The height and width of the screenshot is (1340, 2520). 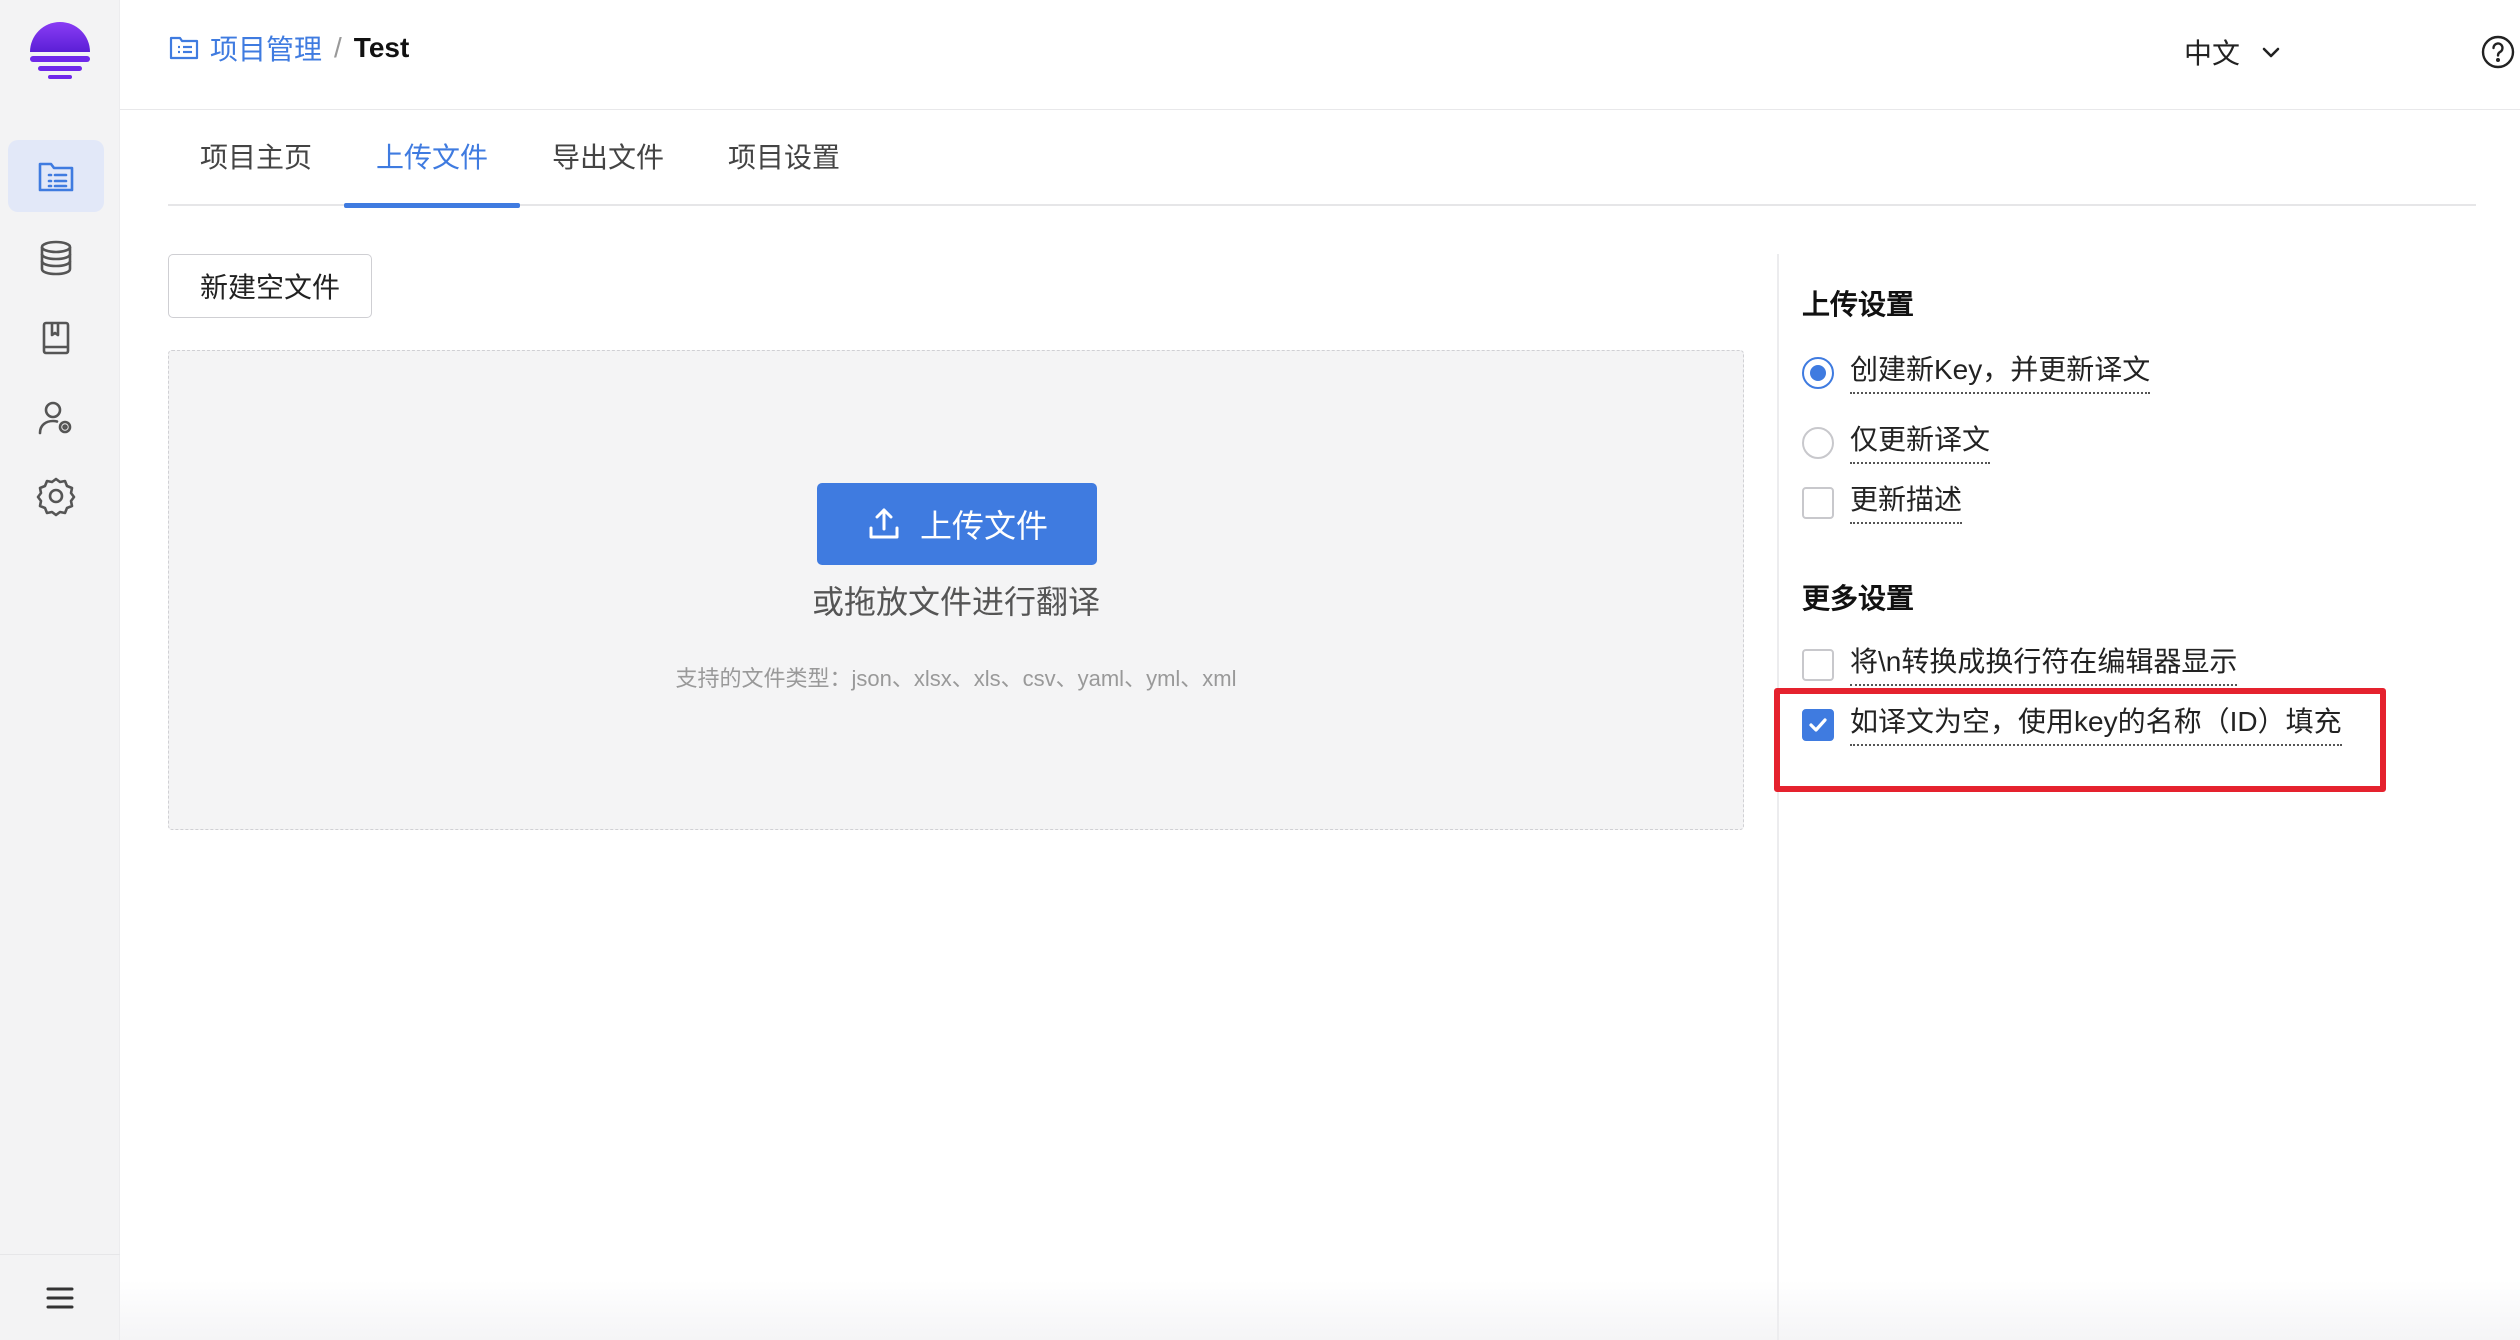 What do you see at coordinates (2000, 373) in the screenshot?
I see `option-label: 创建新Key，并更新译文` at bounding box center [2000, 373].